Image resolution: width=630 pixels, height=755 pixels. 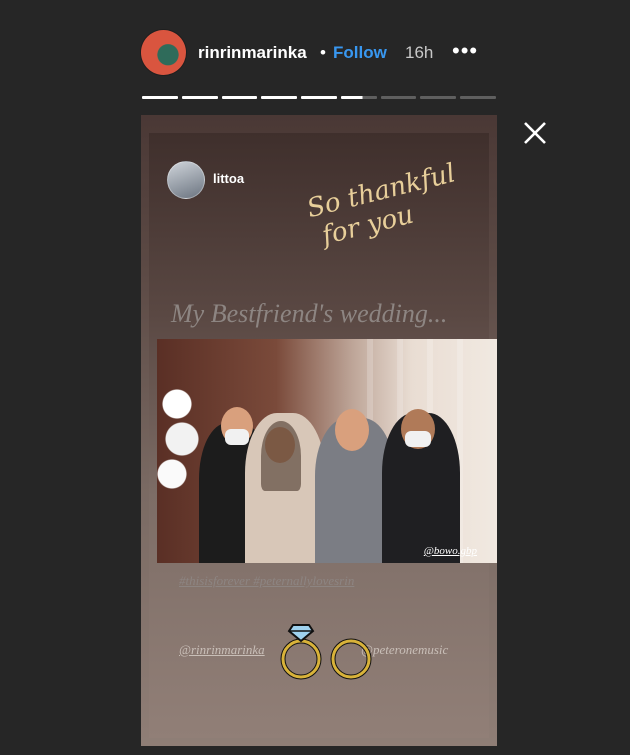 What do you see at coordinates (315, 50) in the screenshot?
I see `story-header: rinrinmarinka • Follow 16h •••` at bounding box center [315, 50].